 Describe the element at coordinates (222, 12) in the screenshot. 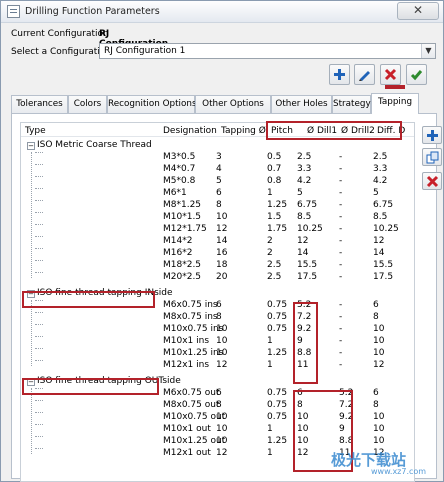

I see `title-bar: Drilling Function Parameters ✕` at that location.